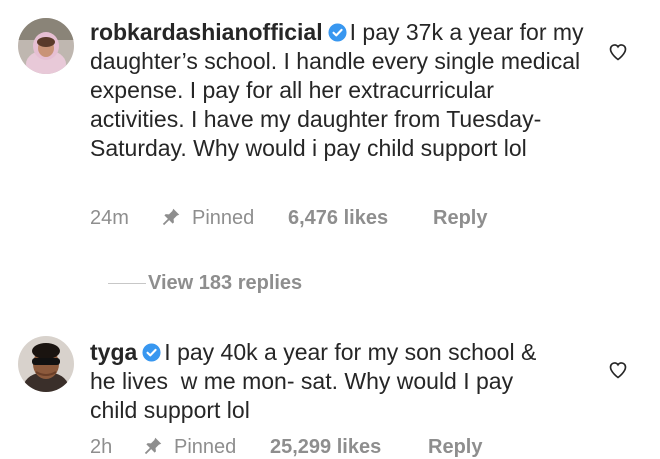  What do you see at coordinates (127, 283) in the screenshot?
I see `replies-divider` at bounding box center [127, 283].